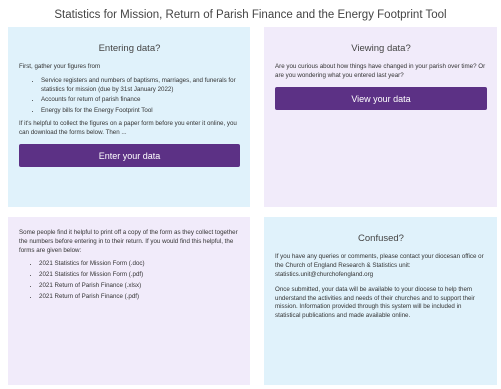 The width and height of the screenshot is (501, 389). What do you see at coordinates (381, 48) in the screenshot?
I see `viewing-data-heading: Viewing data?` at bounding box center [381, 48].